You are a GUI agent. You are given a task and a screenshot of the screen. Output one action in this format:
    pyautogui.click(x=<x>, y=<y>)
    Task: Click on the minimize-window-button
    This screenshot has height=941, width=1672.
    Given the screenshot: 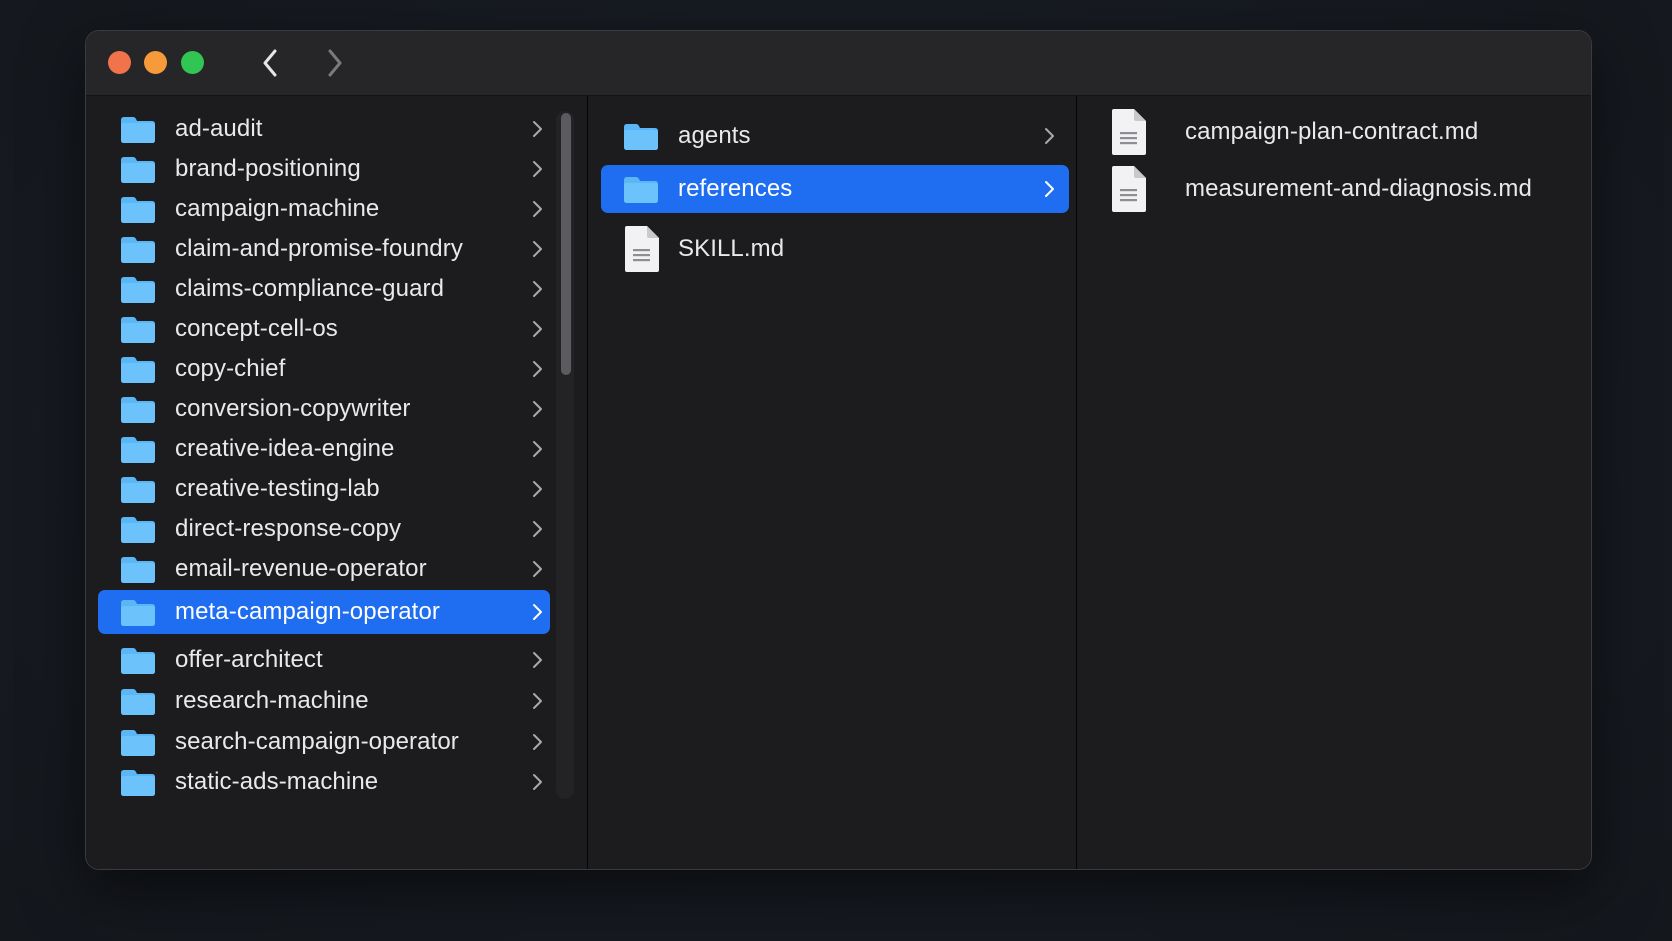 What is the action you would take?
    pyautogui.click(x=155, y=62)
    